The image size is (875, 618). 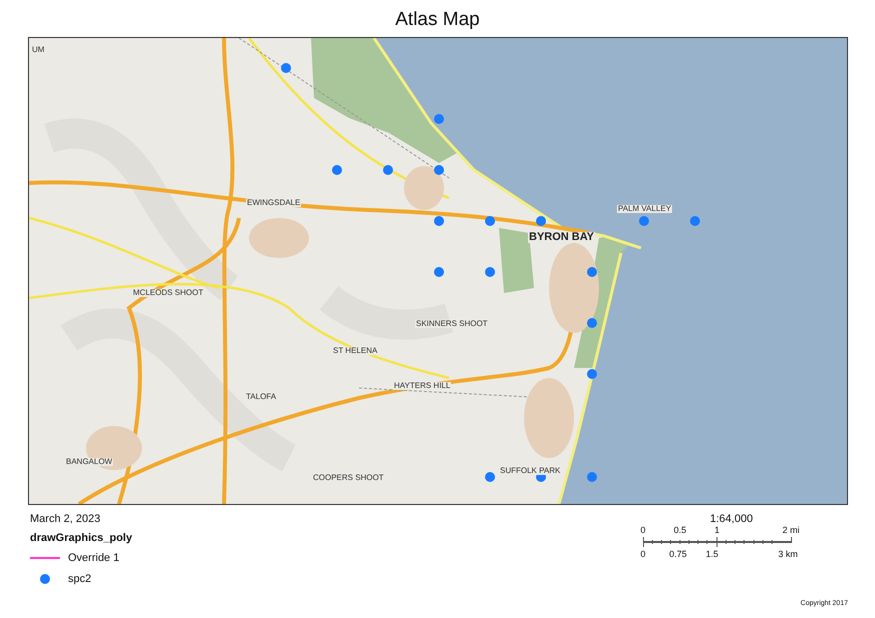 What do you see at coordinates (38, 50) in the screenshot?
I see `place-label: UM` at bounding box center [38, 50].